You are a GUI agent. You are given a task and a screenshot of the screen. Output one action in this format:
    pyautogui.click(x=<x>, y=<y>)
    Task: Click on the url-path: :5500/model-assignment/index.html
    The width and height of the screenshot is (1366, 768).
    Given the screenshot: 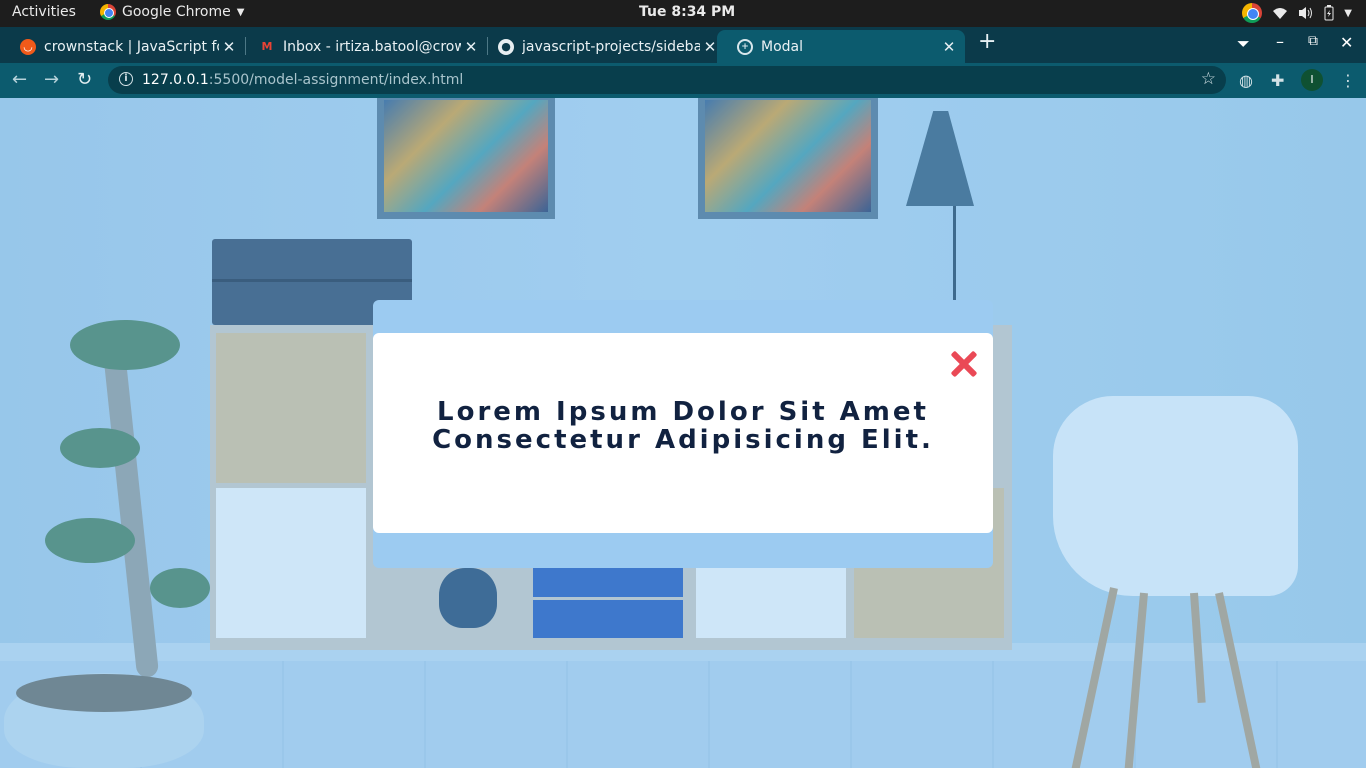 What is the action you would take?
    pyautogui.click(x=336, y=80)
    